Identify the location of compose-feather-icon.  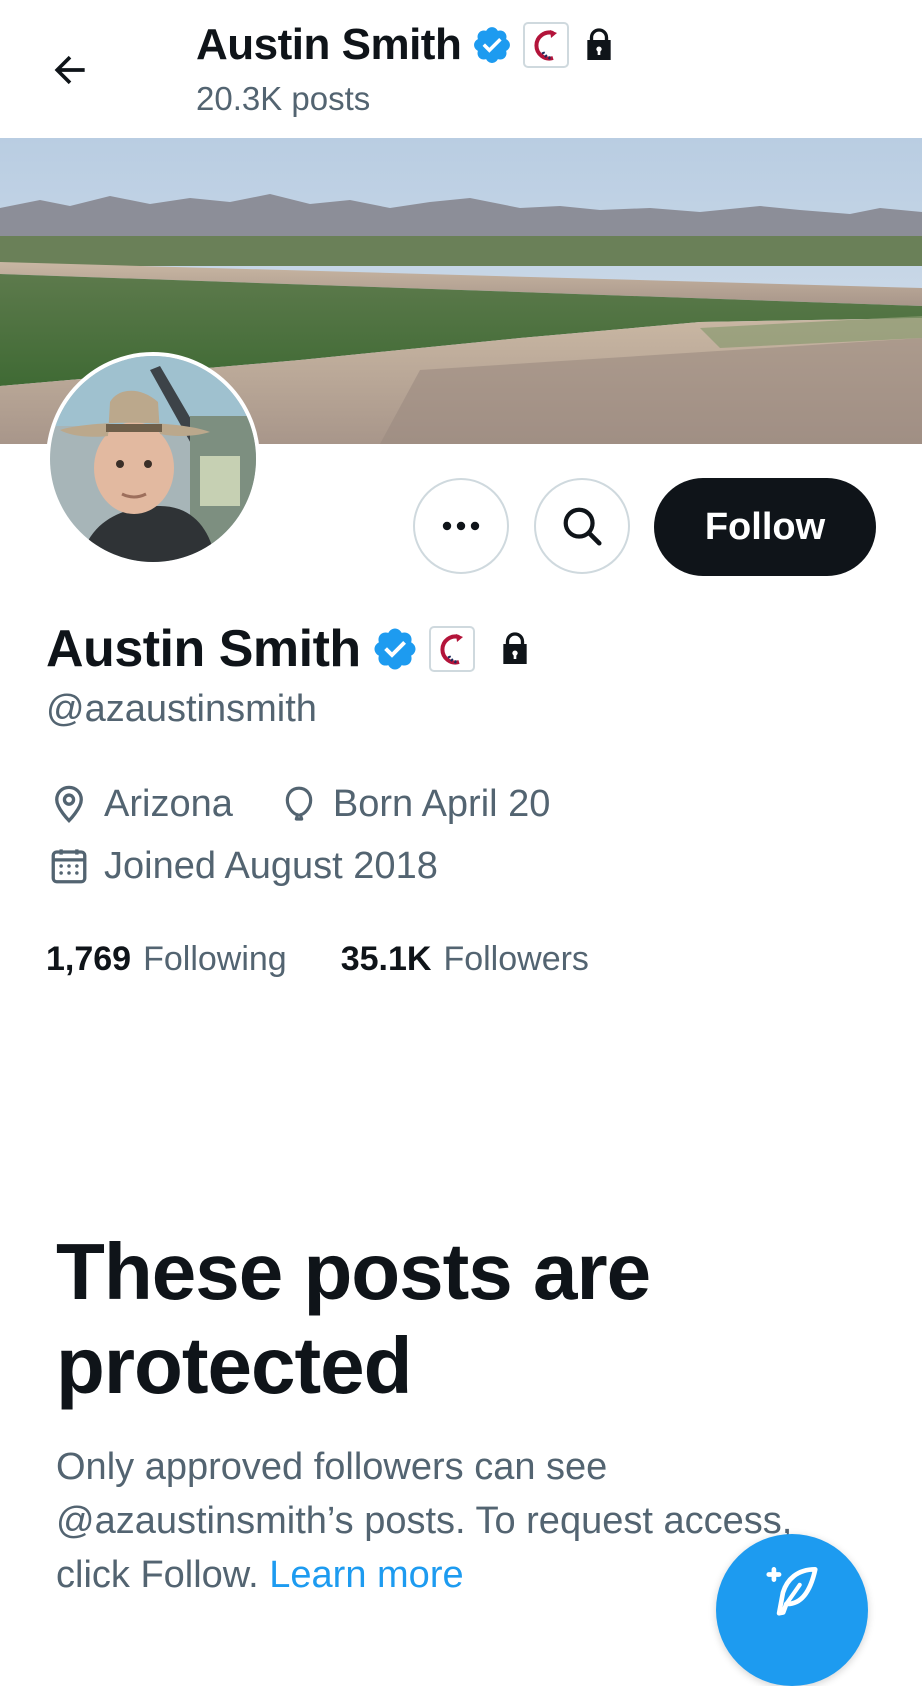
(792, 1591).